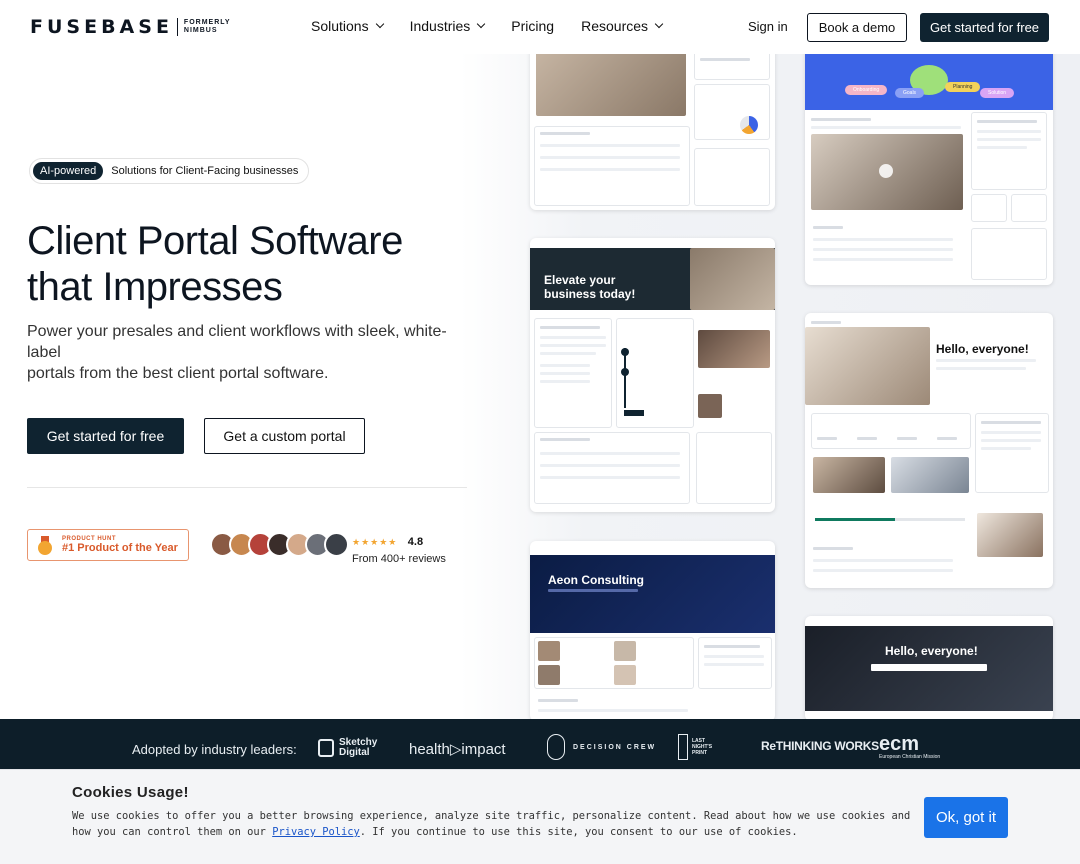 The width and height of the screenshot is (1080, 864). I want to click on progress-fill, so click(855, 519).